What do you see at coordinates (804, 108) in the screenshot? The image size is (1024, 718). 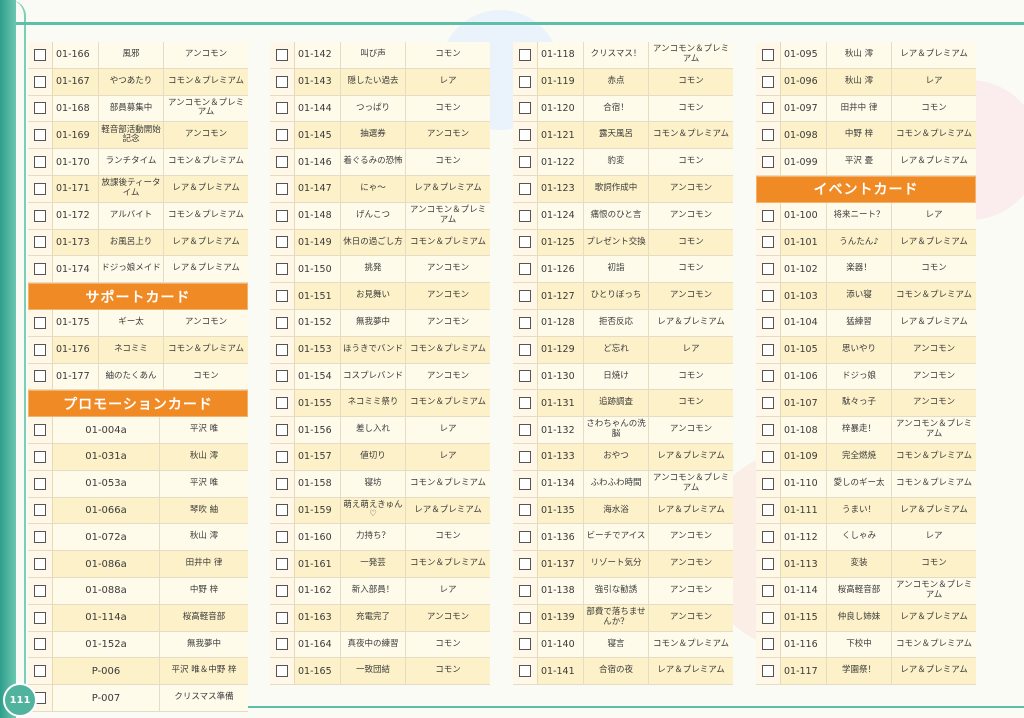 I see `card-number: 01-097` at bounding box center [804, 108].